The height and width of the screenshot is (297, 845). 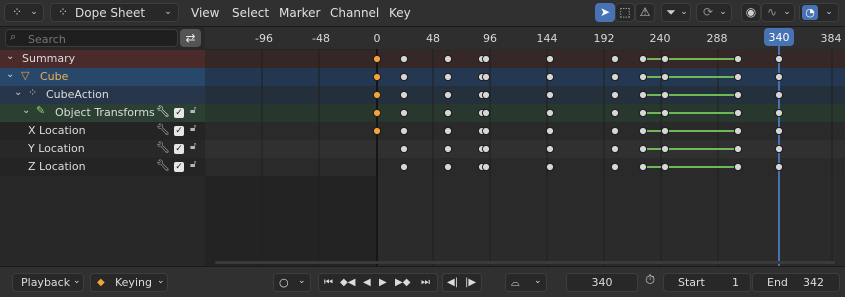 What do you see at coordinates (102, 59) in the screenshot?
I see `channel-summary: ⌄ Summary` at bounding box center [102, 59].